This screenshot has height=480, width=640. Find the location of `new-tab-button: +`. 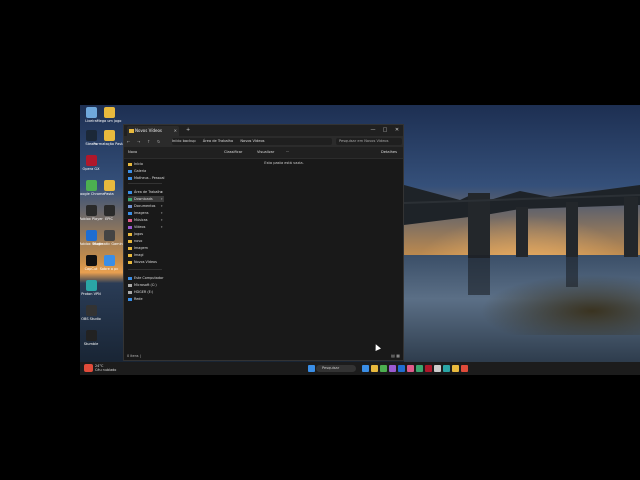

new-tab-button: + is located at coordinates (188, 130).